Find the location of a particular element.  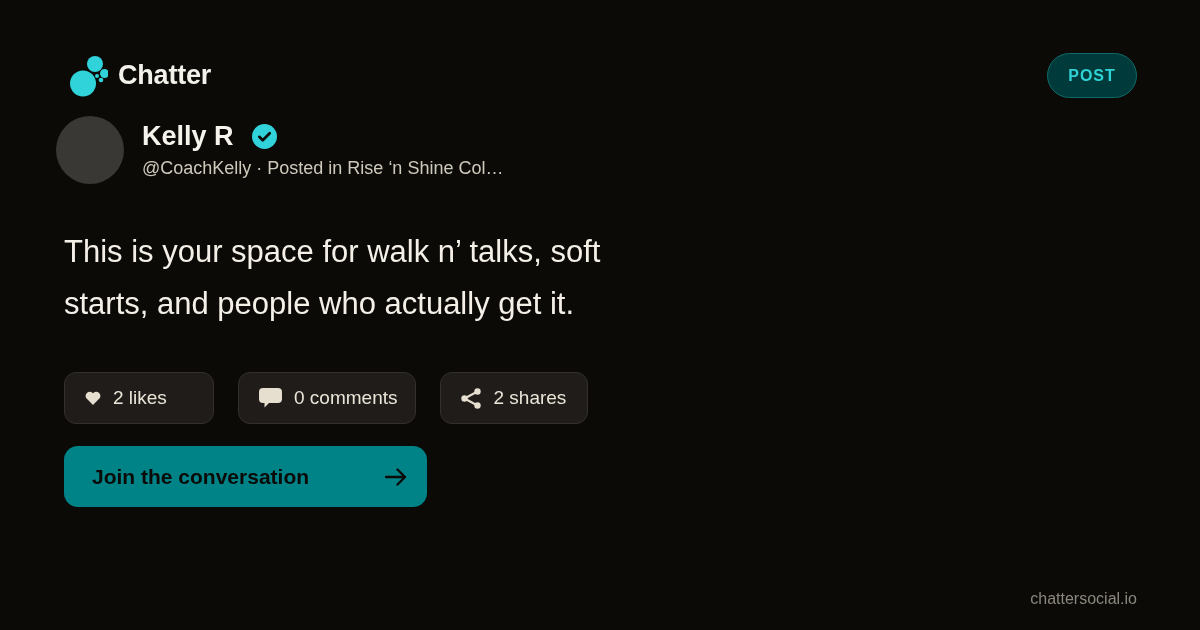

bubbles-logo-icon is located at coordinates (88, 75).